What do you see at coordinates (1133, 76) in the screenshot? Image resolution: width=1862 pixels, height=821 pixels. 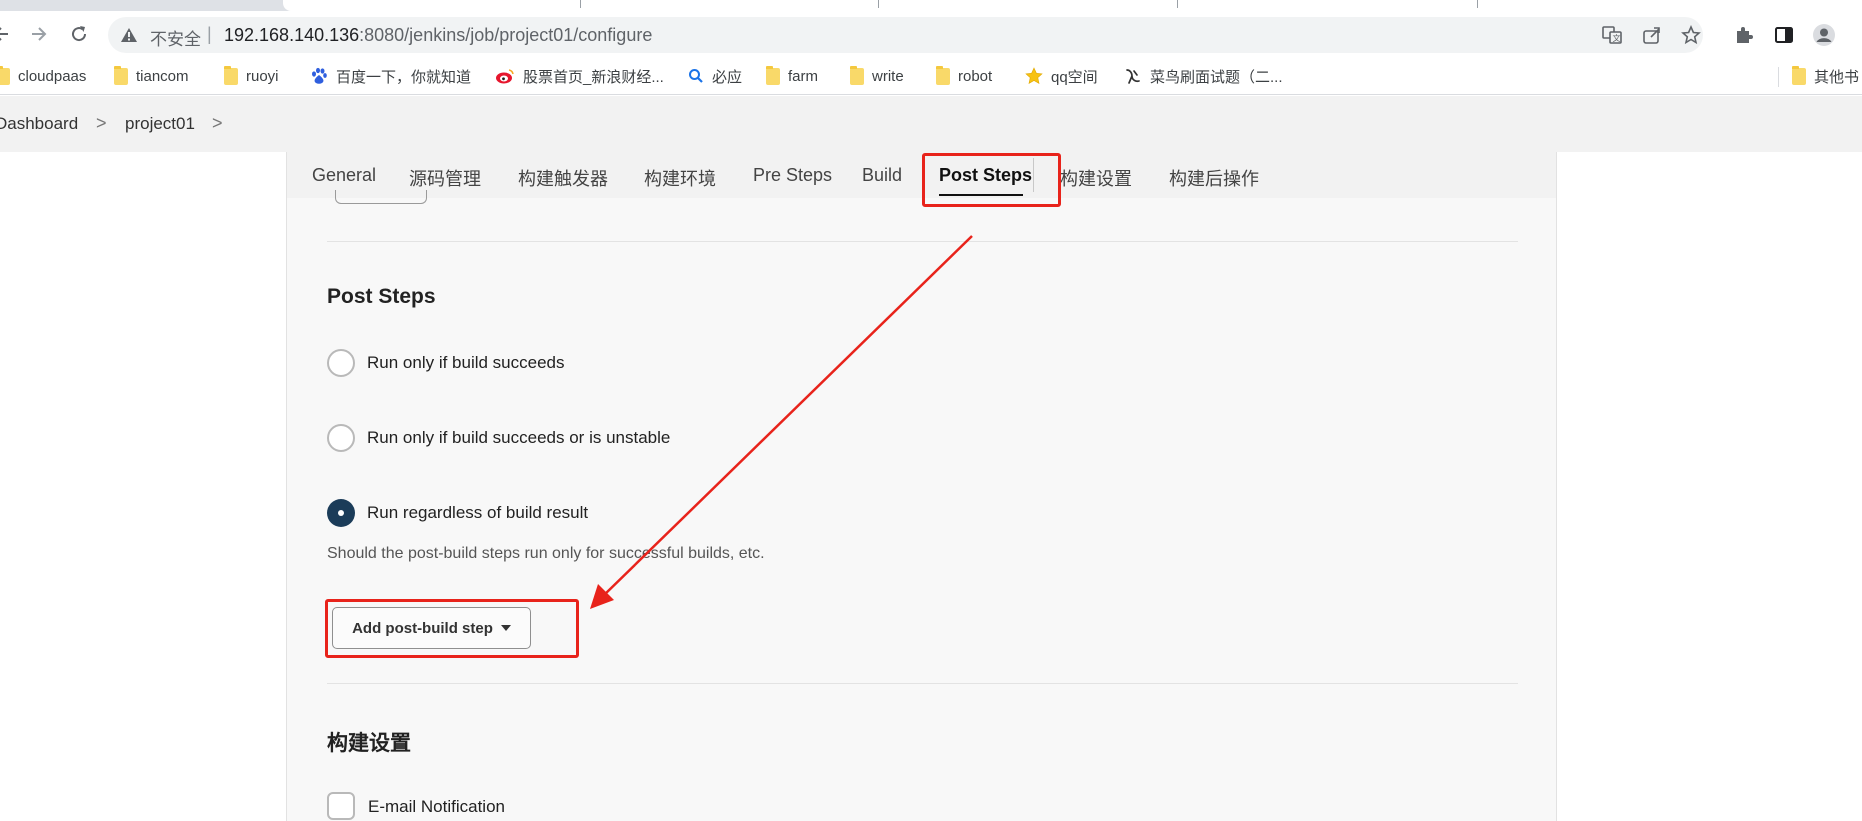 I see `runoob-bird-icon` at bounding box center [1133, 76].